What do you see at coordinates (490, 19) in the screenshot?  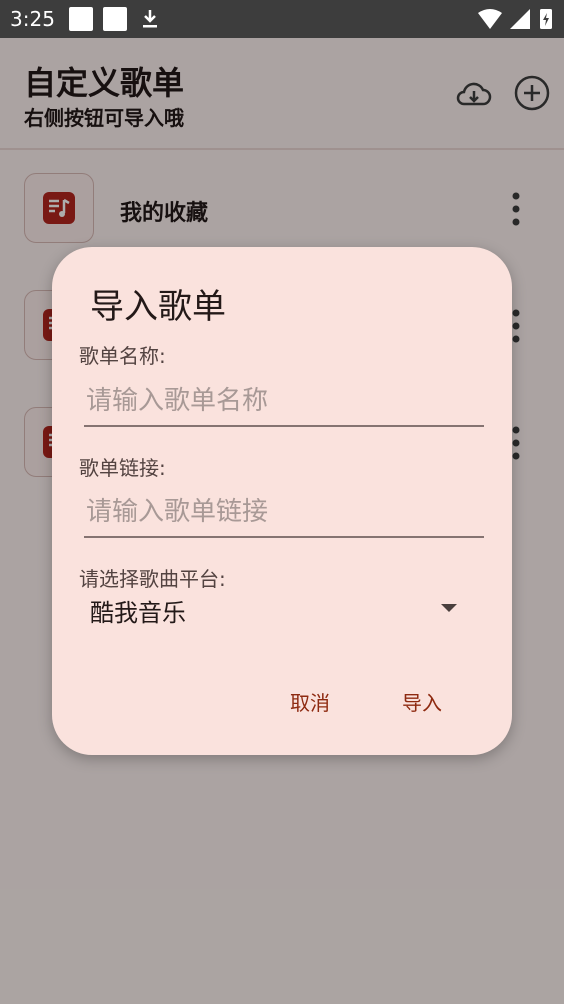 I see `wifi-icon` at bounding box center [490, 19].